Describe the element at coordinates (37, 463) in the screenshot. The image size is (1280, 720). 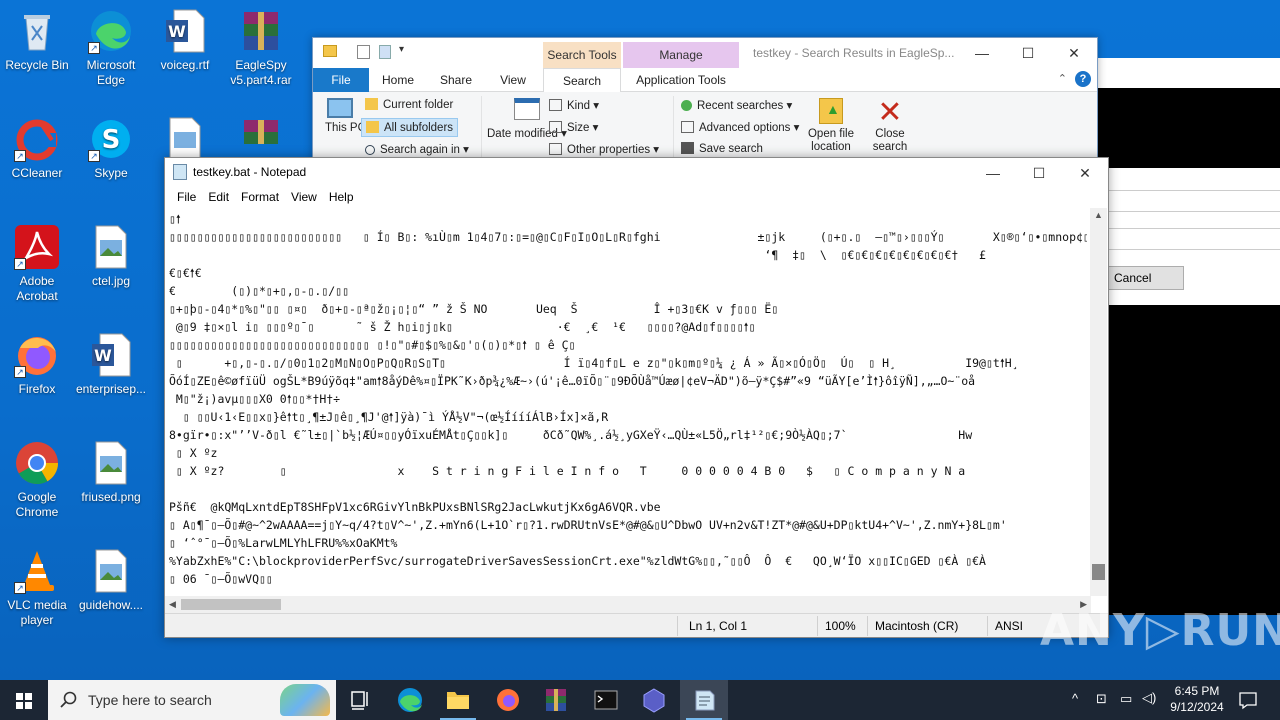
I see `chrome-icon` at that location.